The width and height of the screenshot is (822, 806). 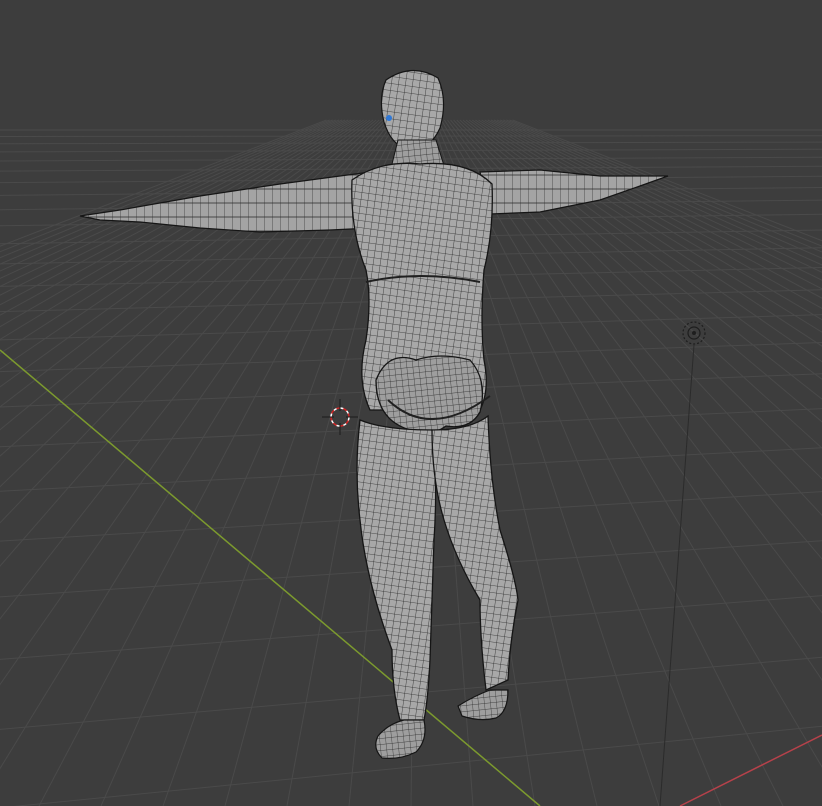 I want to click on x-axis-line, so click(x=750, y=770).